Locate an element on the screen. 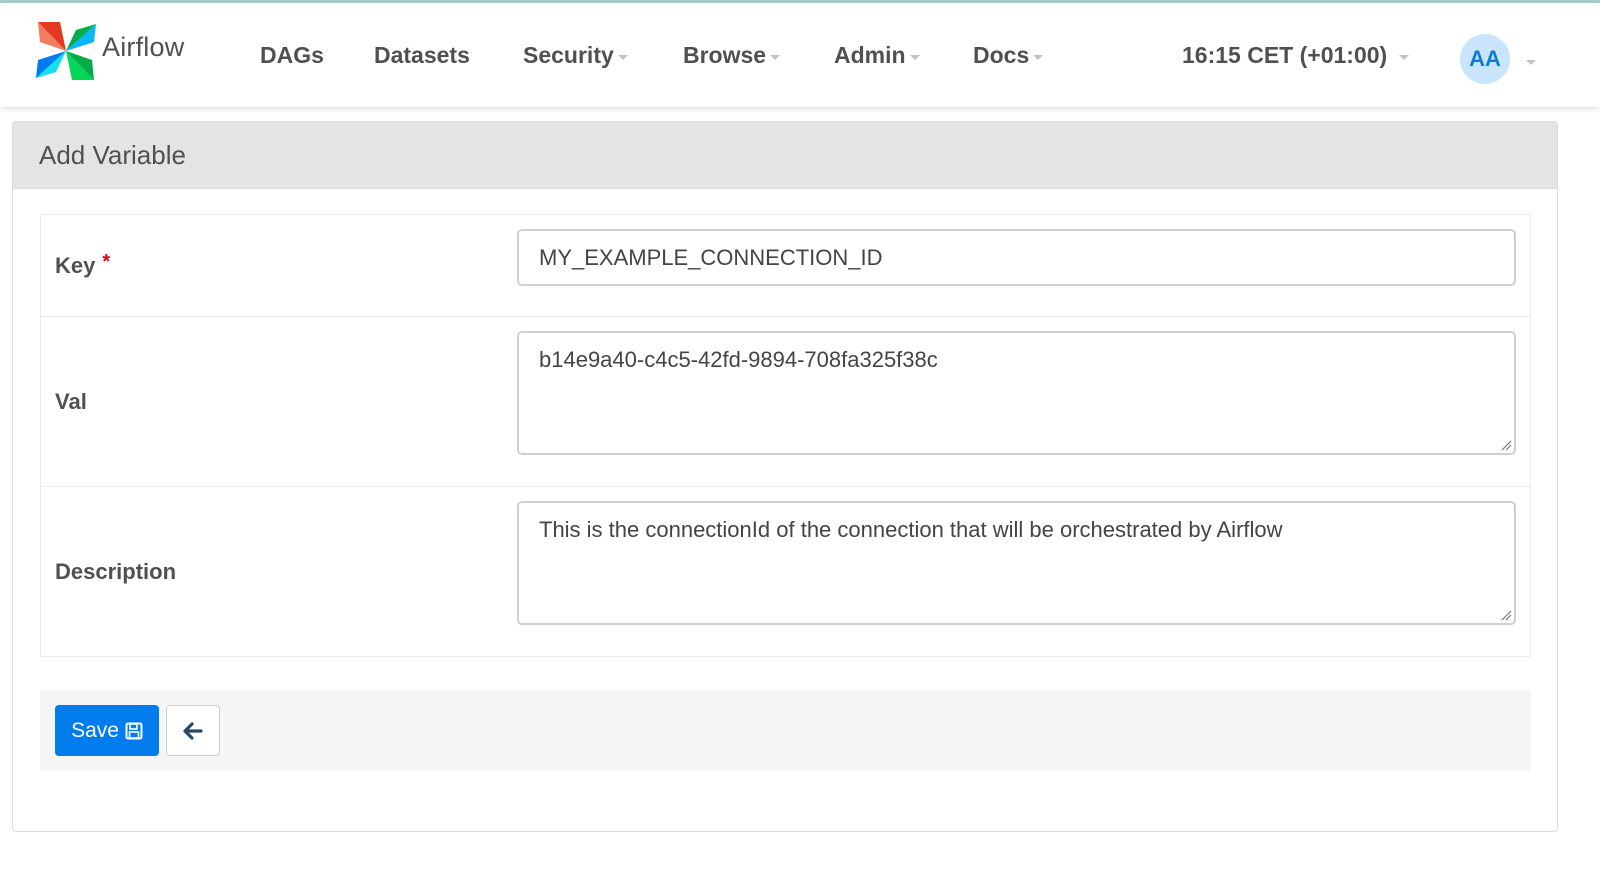 This screenshot has height=872, width=1600. form-actions-bar: Save is located at coordinates (785, 730).